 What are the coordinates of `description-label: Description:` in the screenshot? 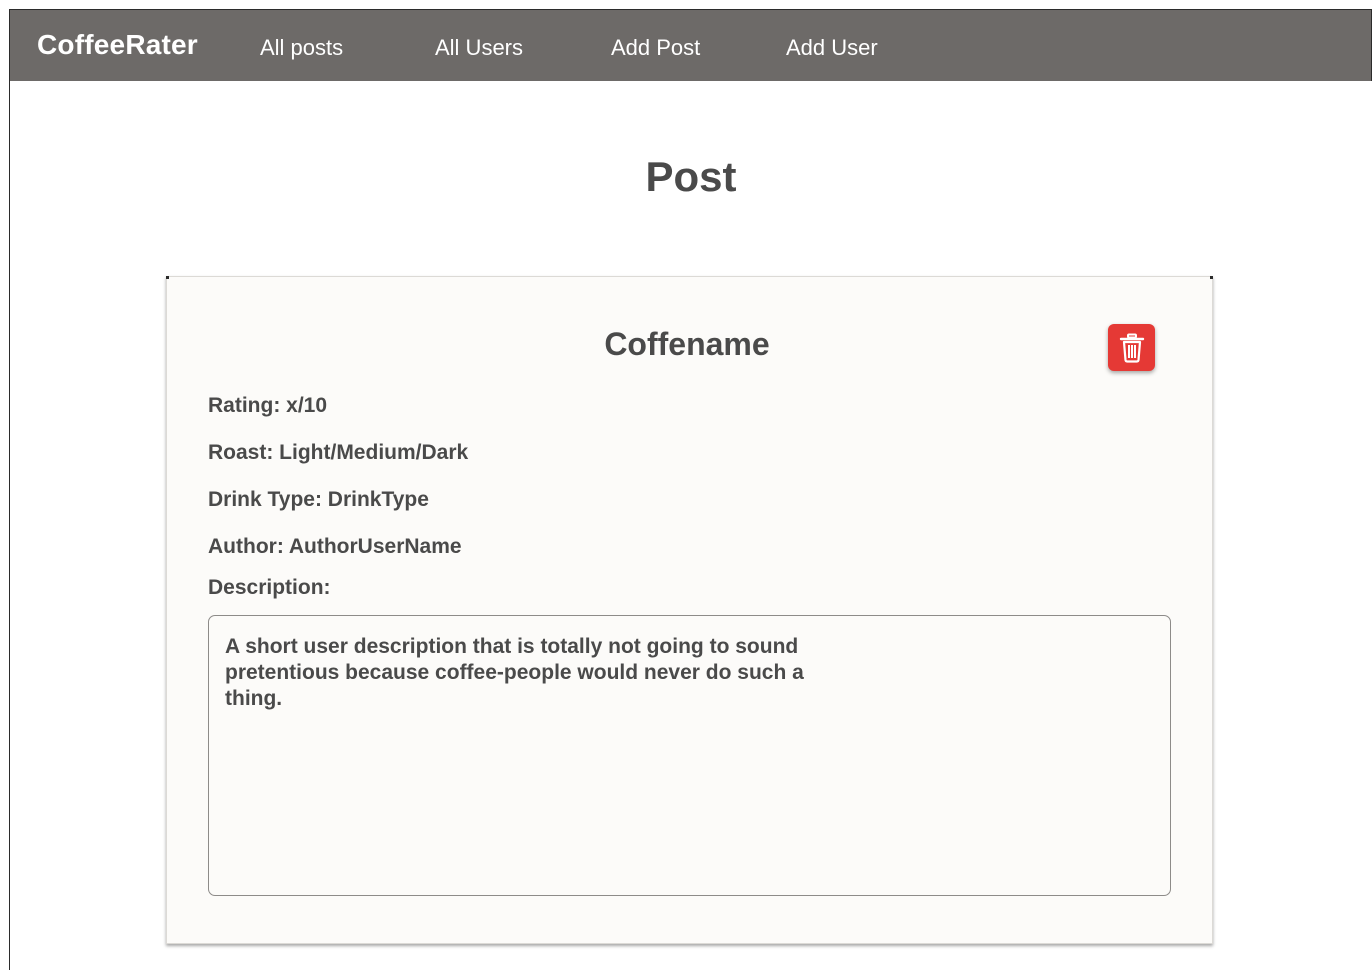 It's located at (269, 587).